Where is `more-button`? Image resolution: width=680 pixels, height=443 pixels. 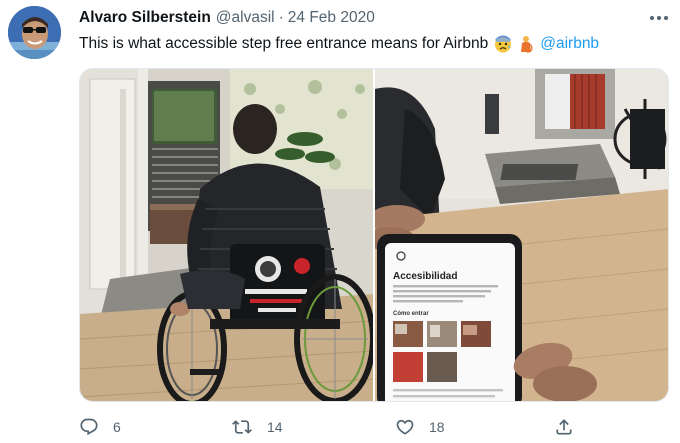 more-button is located at coordinates (659, 18).